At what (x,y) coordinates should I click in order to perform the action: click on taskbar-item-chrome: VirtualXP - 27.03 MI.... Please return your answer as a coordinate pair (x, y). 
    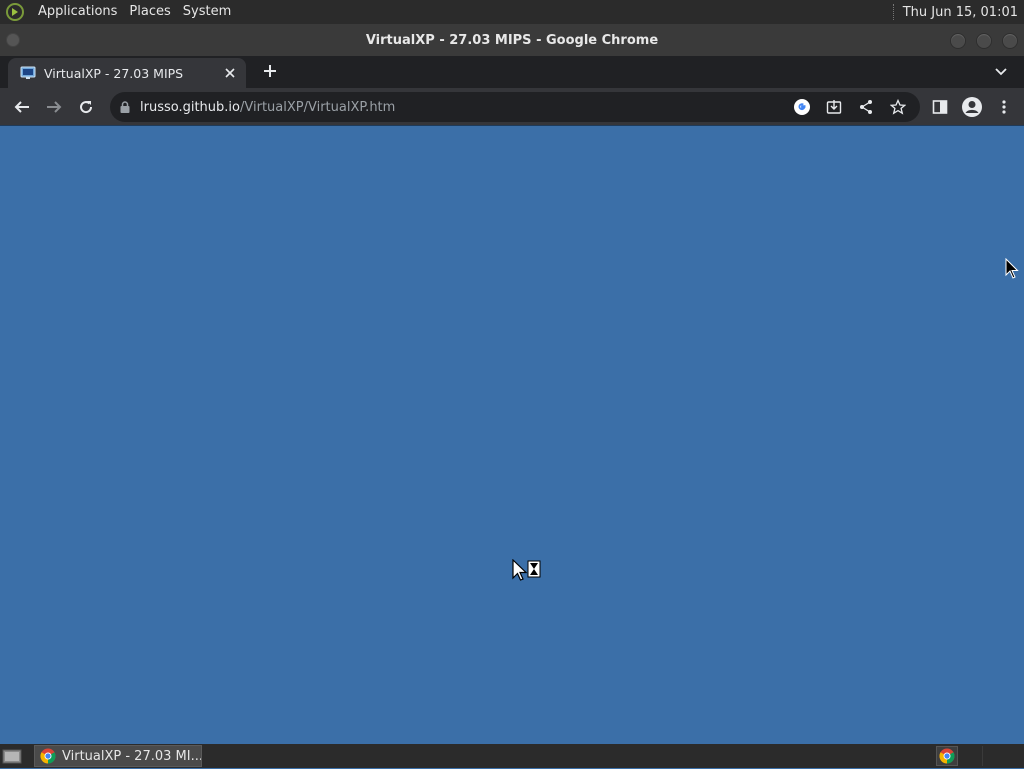
    Looking at the image, I should click on (118, 756).